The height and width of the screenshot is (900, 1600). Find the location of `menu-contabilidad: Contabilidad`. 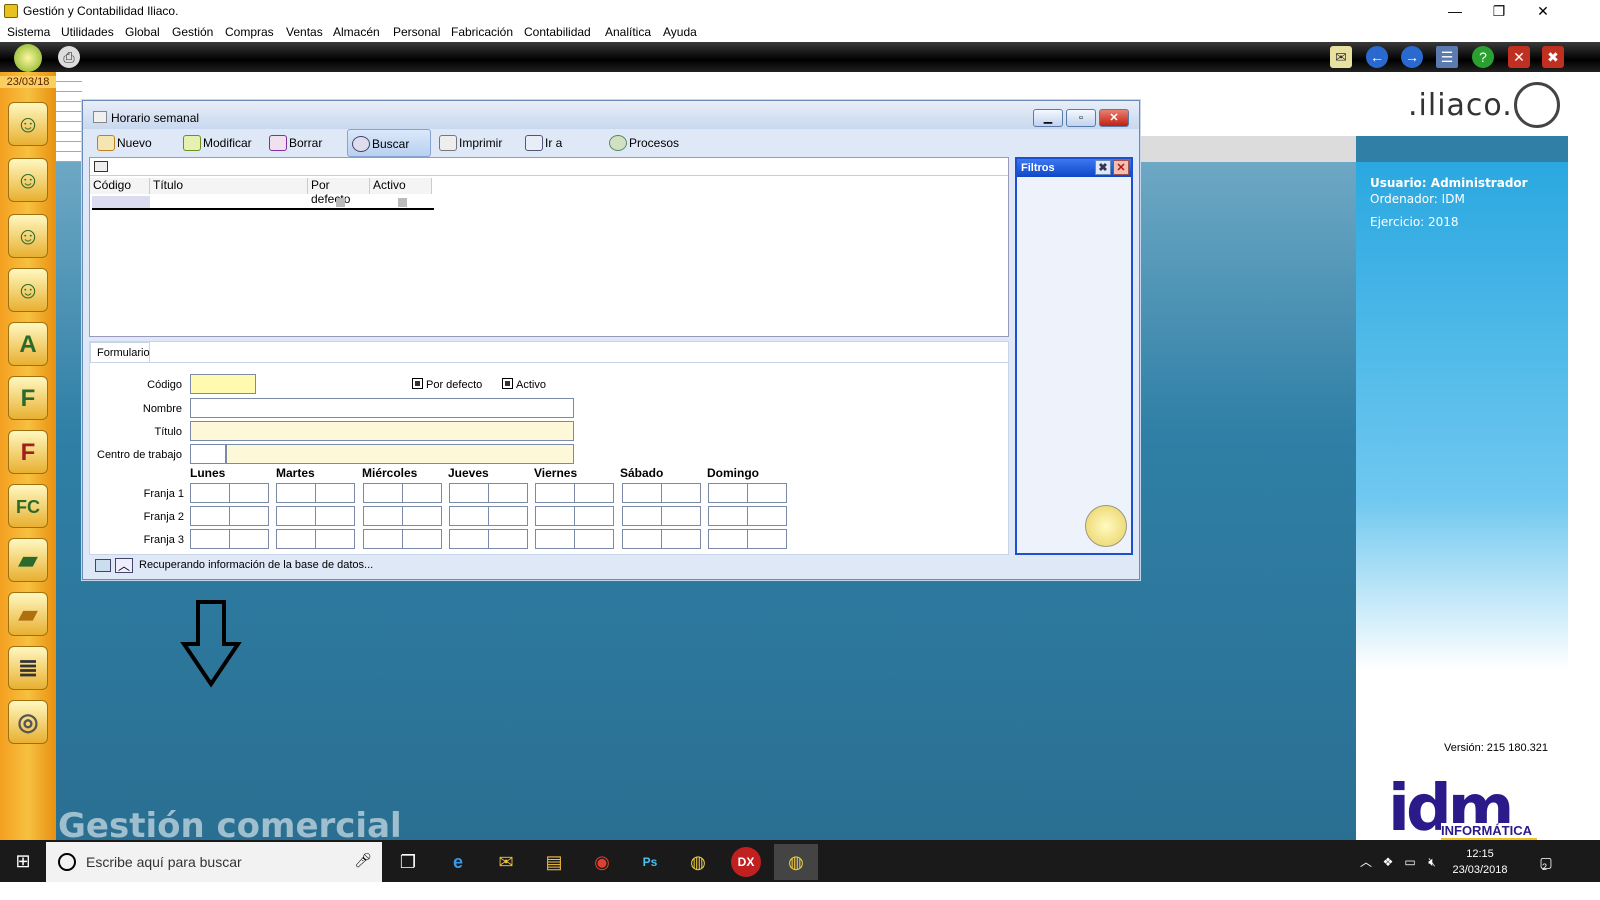

menu-contabilidad: Contabilidad is located at coordinates (557, 32).